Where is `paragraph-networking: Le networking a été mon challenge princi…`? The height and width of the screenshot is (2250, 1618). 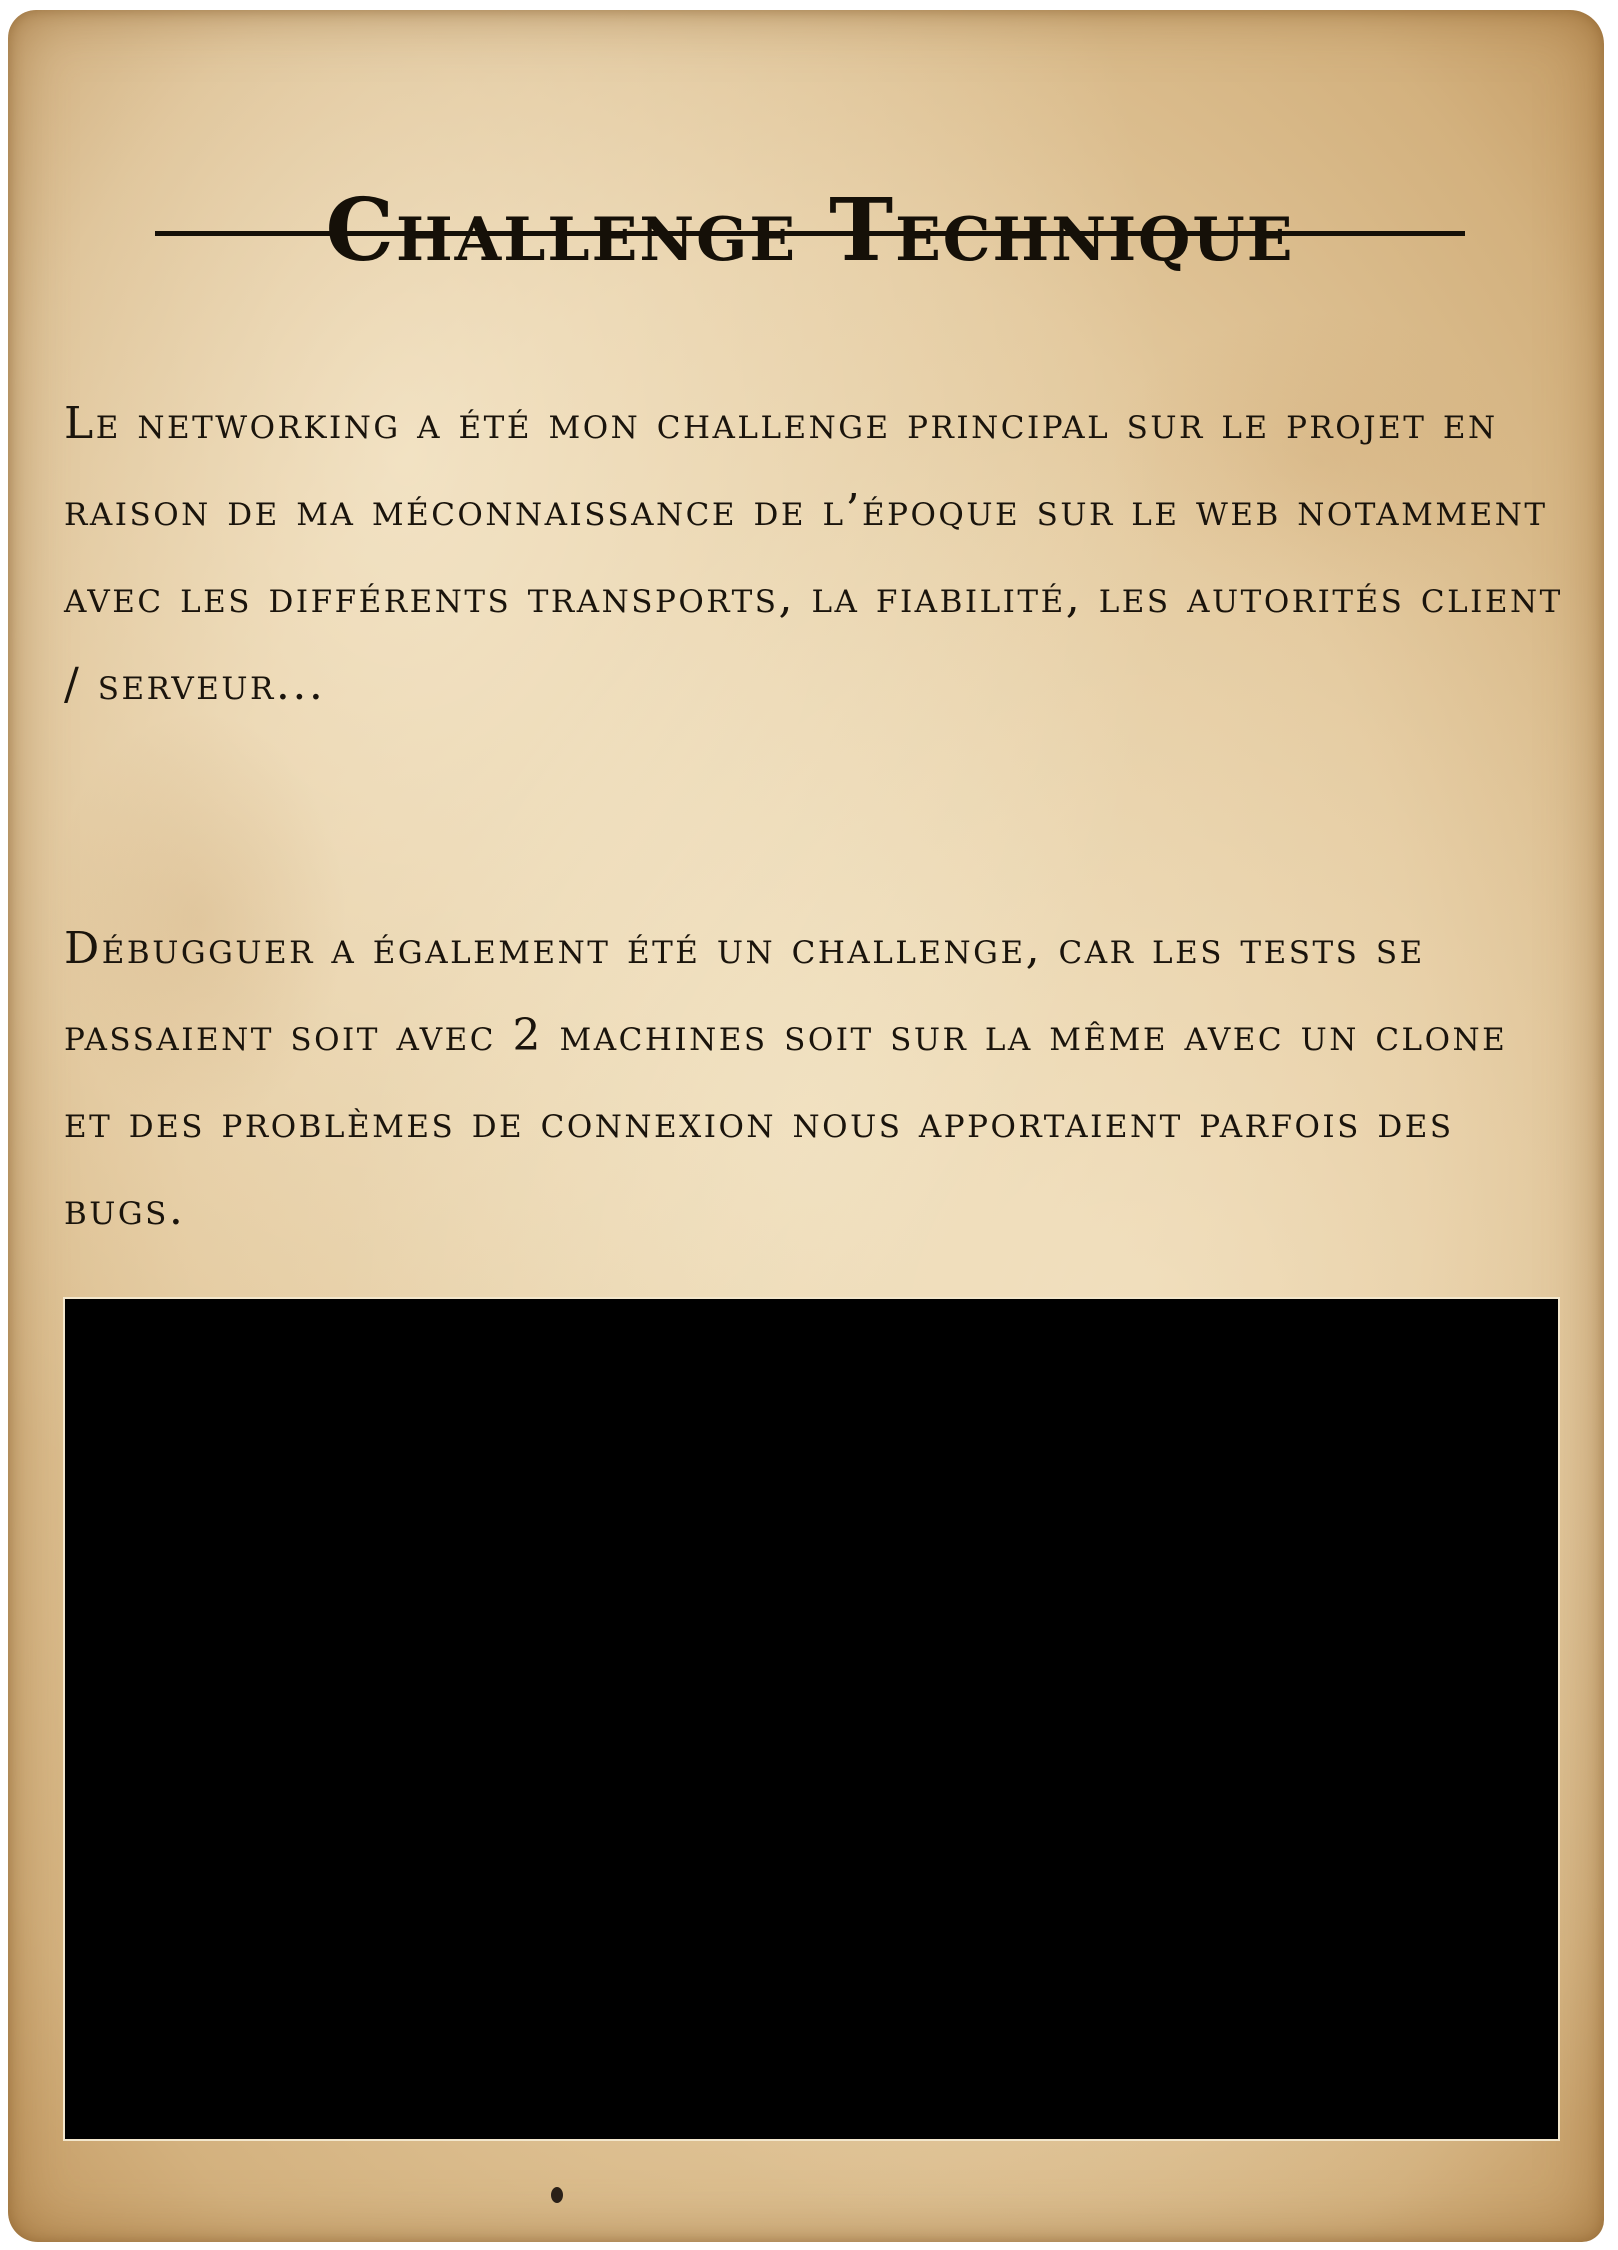 paragraph-networking: Le networking a été mon challenge princi… is located at coordinates (813, 554).